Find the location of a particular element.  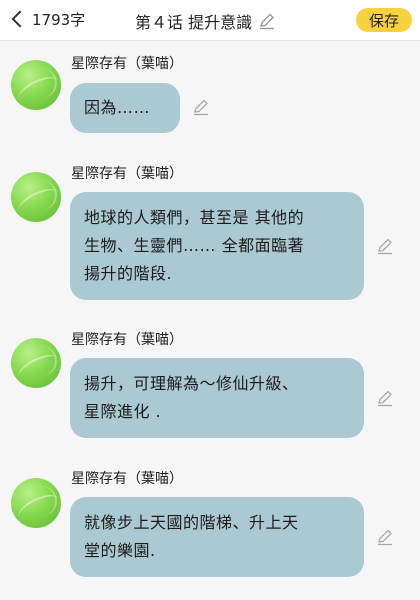

top-bar: 1793字 第４话 提升意識 保存 is located at coordinates (210, 20).